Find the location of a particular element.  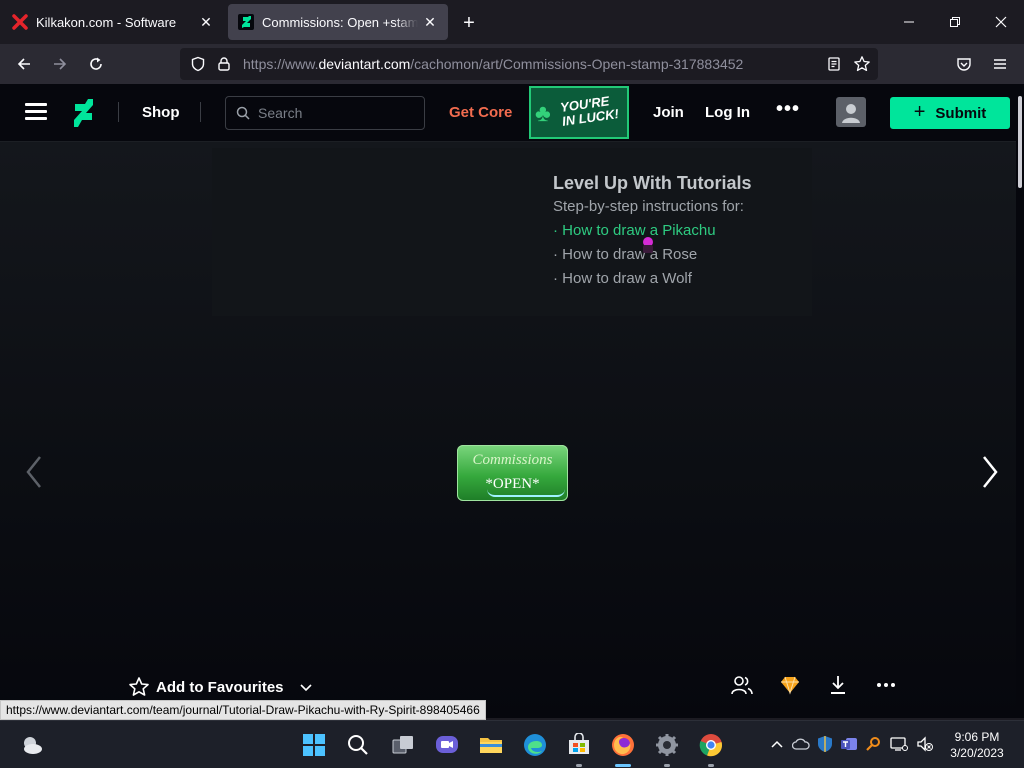

shop-link: Shop is located at coordinates (161, 112).